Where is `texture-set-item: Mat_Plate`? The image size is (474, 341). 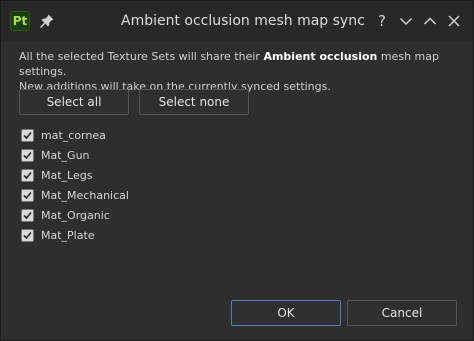
texture-set-item: Mat_Plate is located at coordinates (171, 235).